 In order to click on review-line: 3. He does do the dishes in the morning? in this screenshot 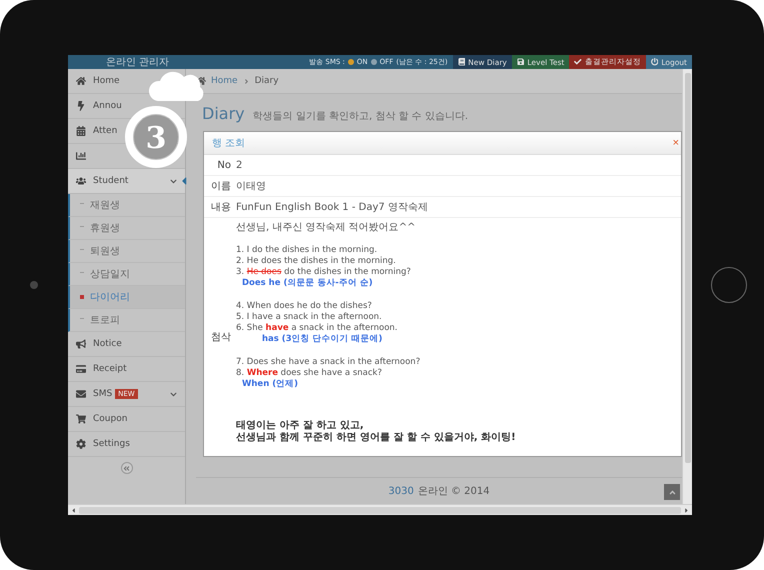, I will do `click(324, 272)`.